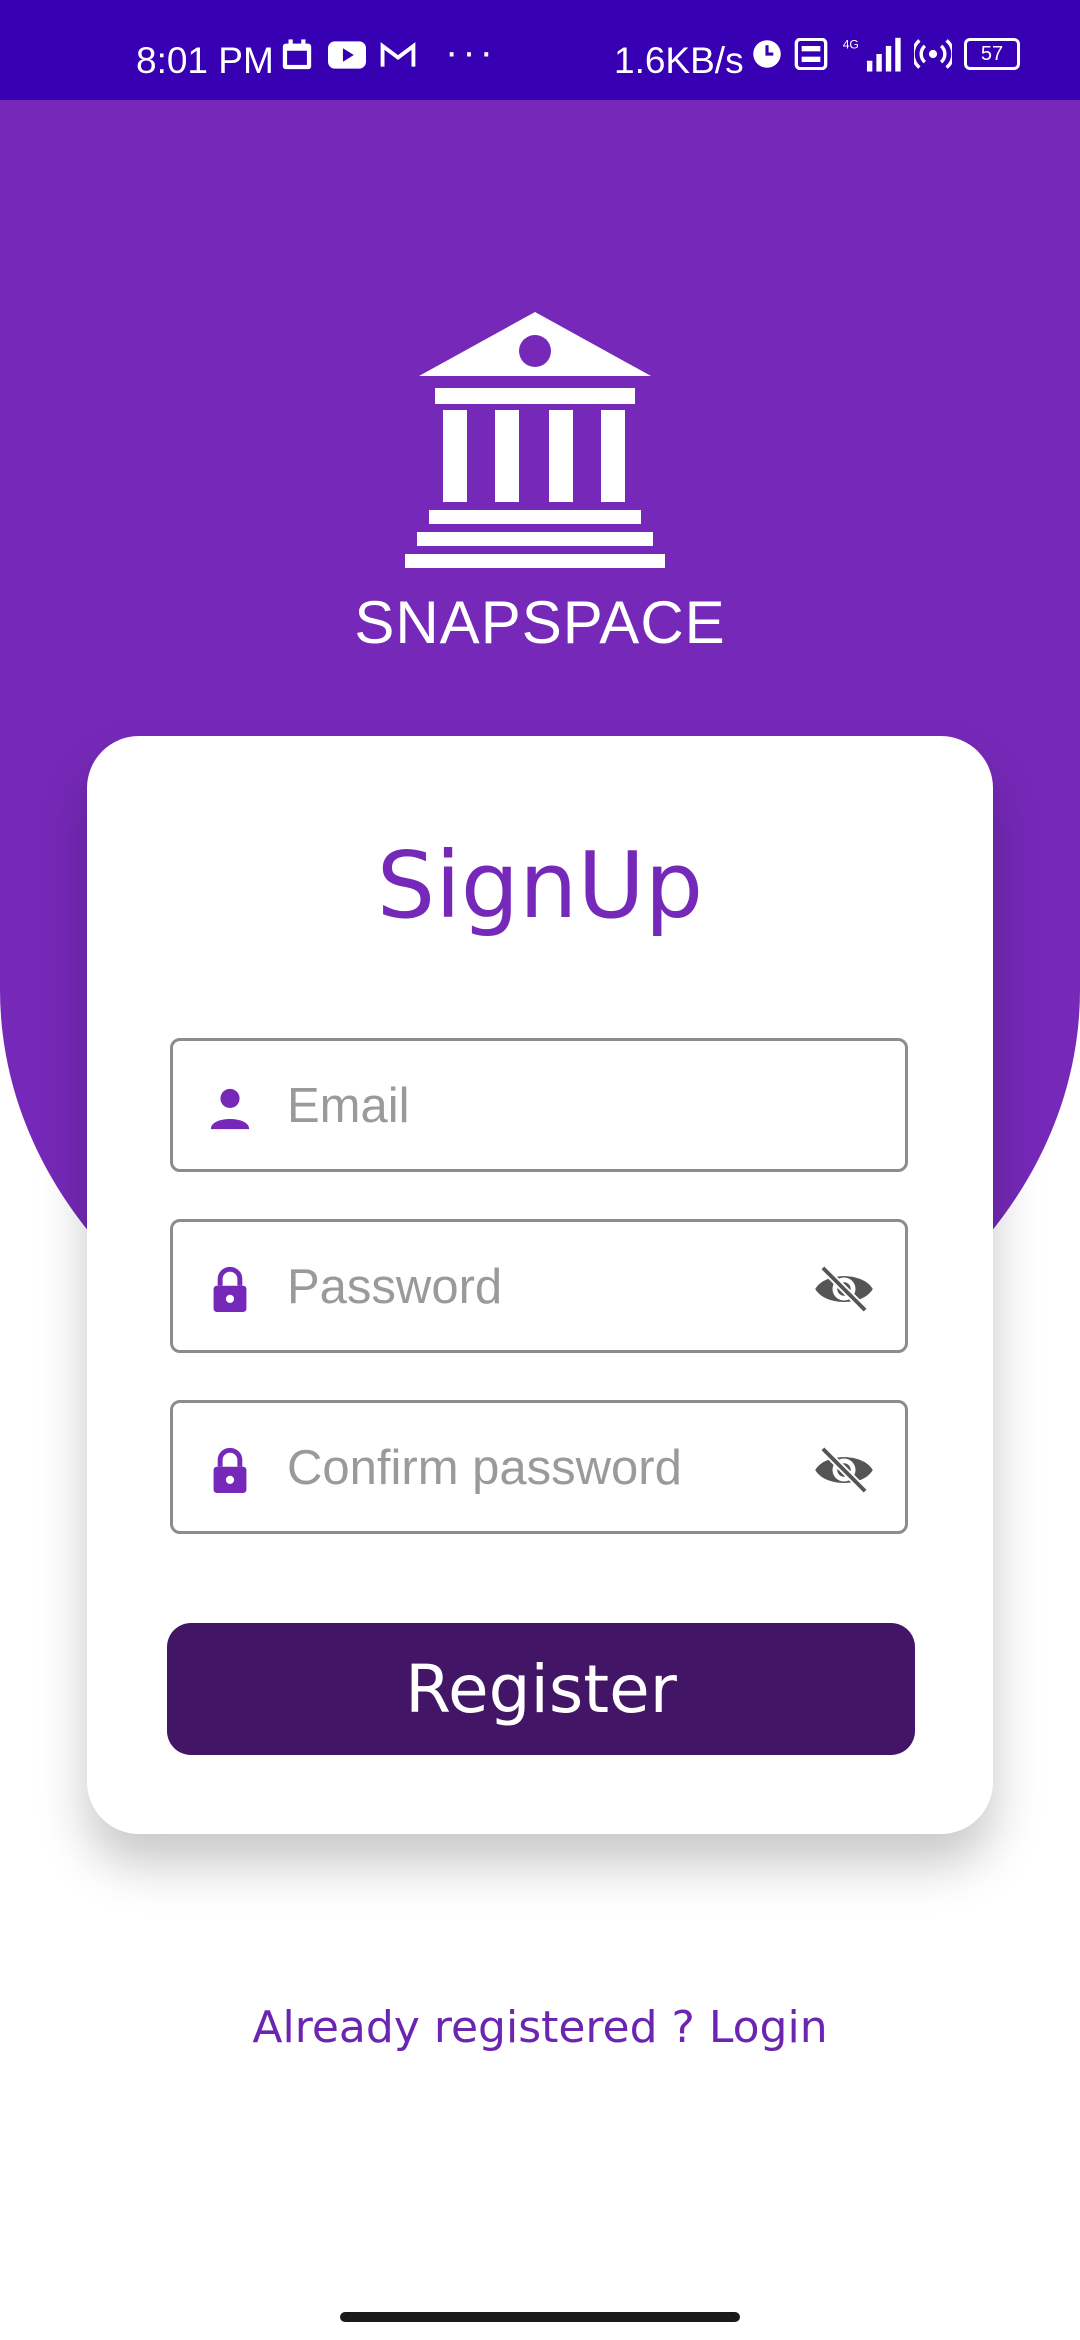 The image size is (1080, 2340). Describe the element at coordinates (992, 54) in the screenshot. I see `battery-icon: 57` at that location.